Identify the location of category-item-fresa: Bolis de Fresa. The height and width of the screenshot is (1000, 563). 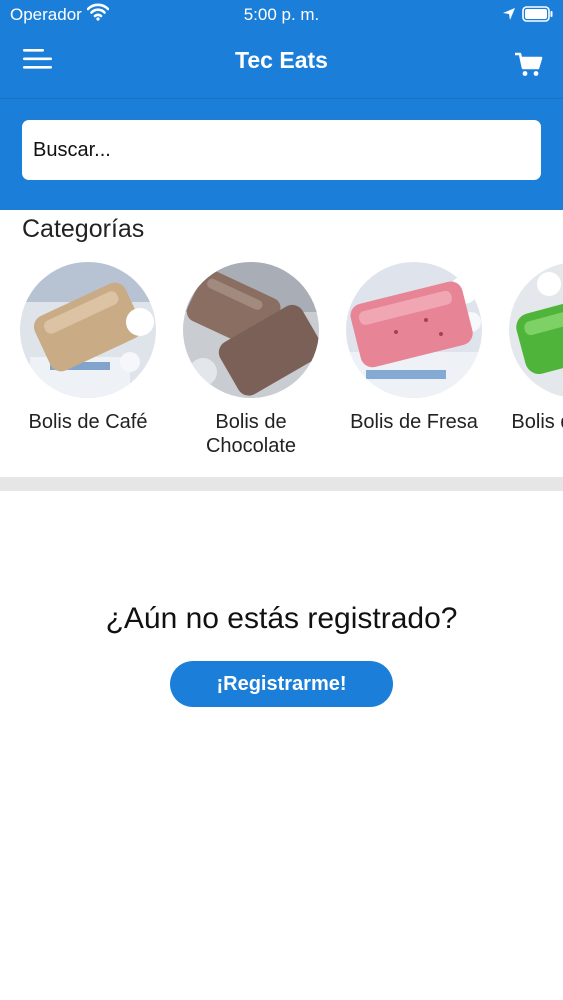
(414, 348).